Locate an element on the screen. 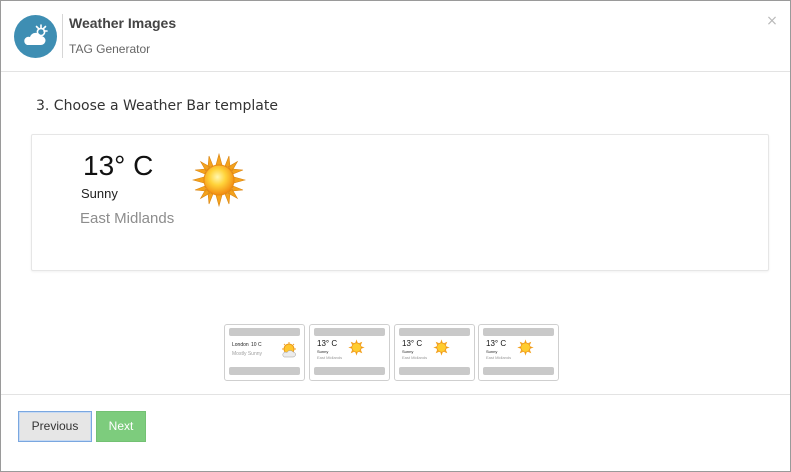 This screenshot has height=472, width=791. app-logo is located at coordinates (35, 36).